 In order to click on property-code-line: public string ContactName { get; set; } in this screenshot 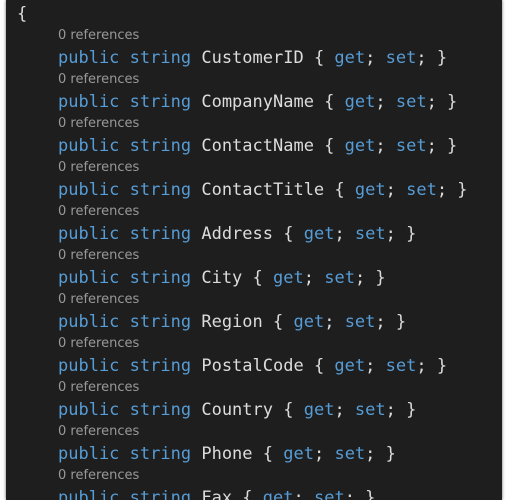, I will do `click(257, 146)`.